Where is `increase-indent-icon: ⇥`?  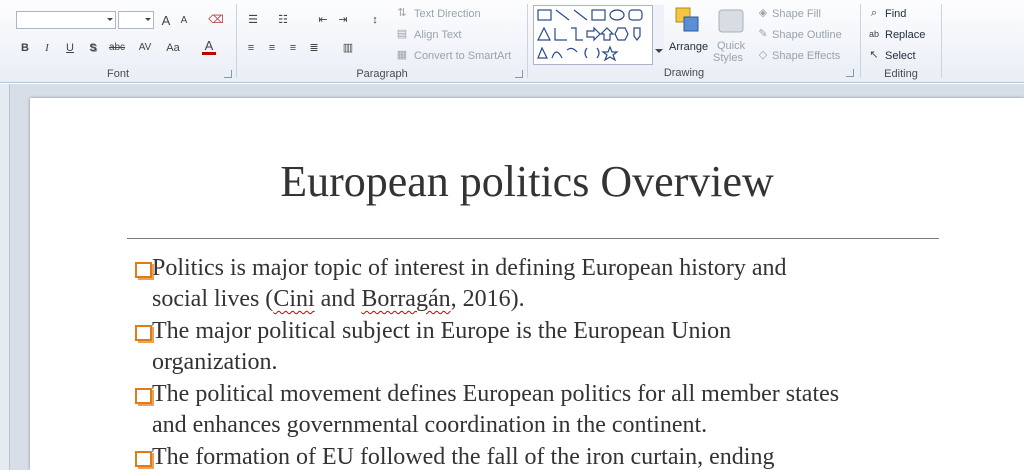
increase-indent-icon: ⇥ is located at coordinates (343, 20).